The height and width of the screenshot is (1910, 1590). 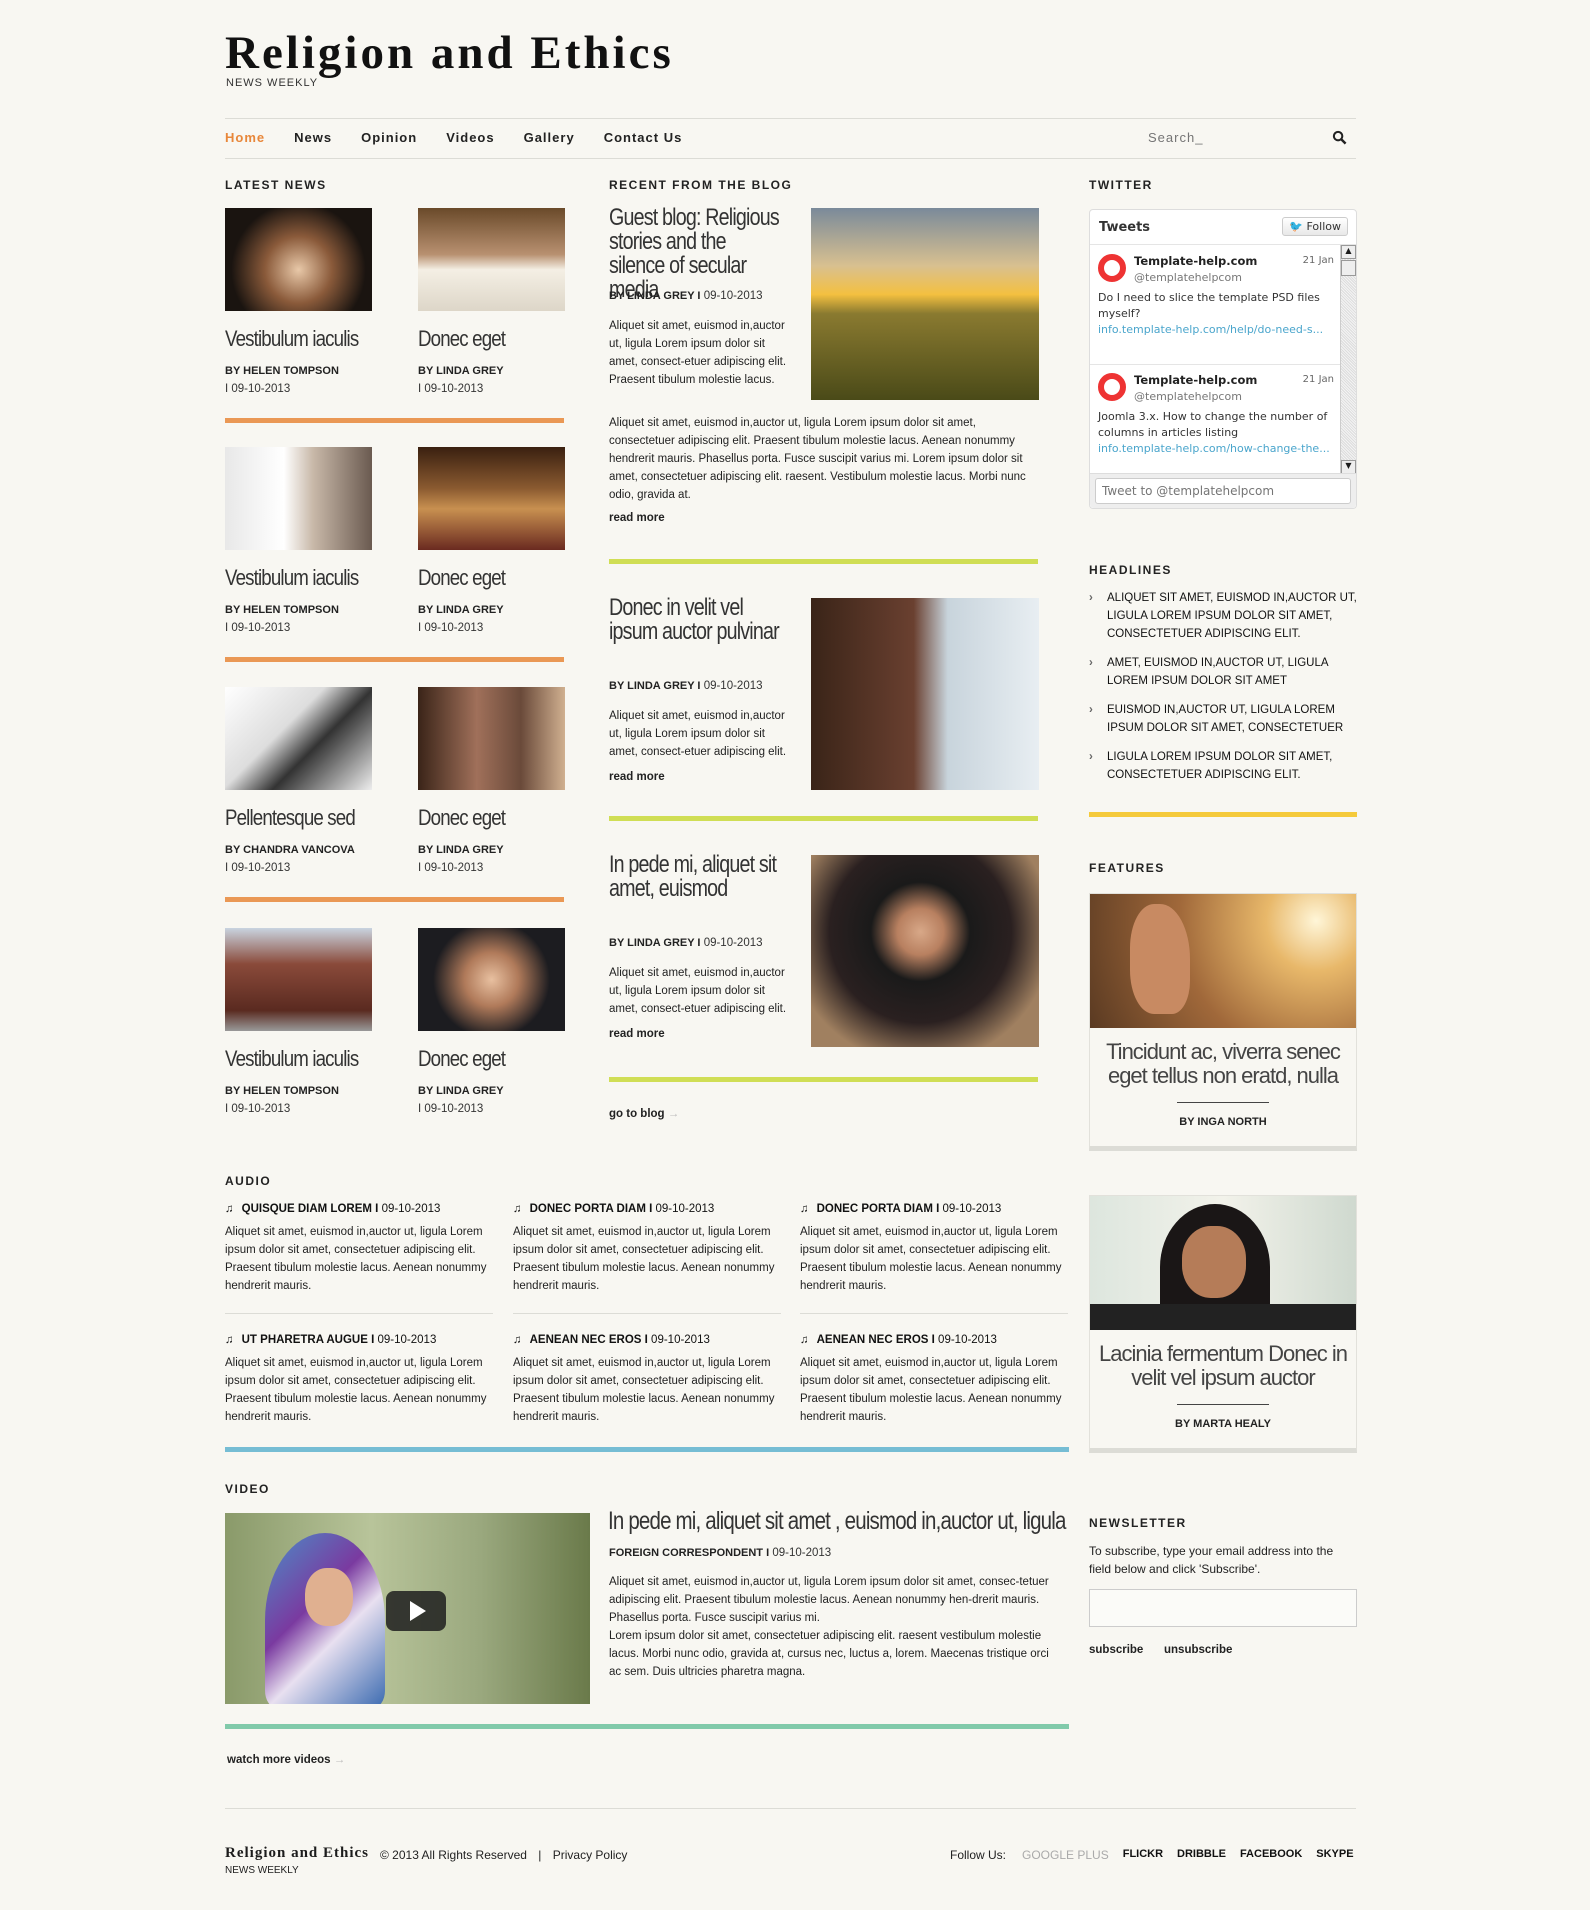 What do you see at coordinates (695, 877) in the screenshot?
I see `blog-title: In pede mi, aliquet sit amet, euismod` at bounding box center [695, 877].